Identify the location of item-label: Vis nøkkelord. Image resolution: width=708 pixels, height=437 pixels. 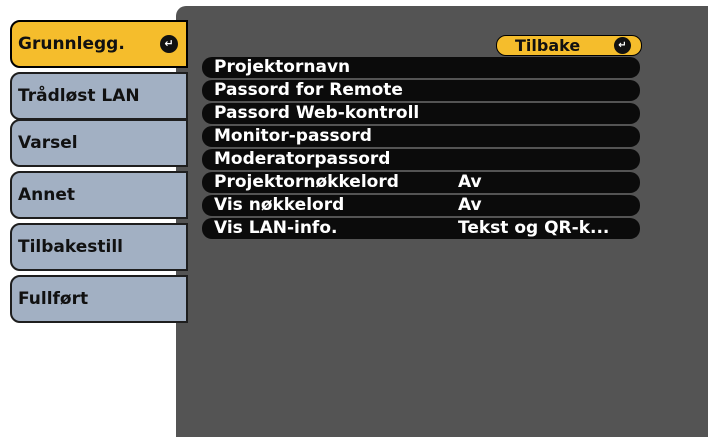
(279, 205).